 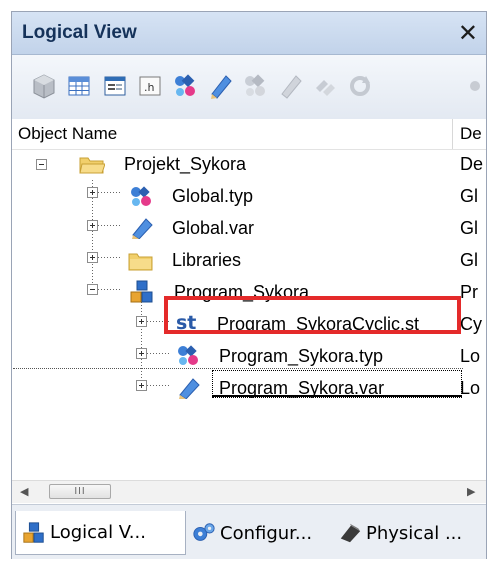 What do you see at coordinates (141, 291) in the screenshot?
I see `program-icon` at bounding box center [141, 291].